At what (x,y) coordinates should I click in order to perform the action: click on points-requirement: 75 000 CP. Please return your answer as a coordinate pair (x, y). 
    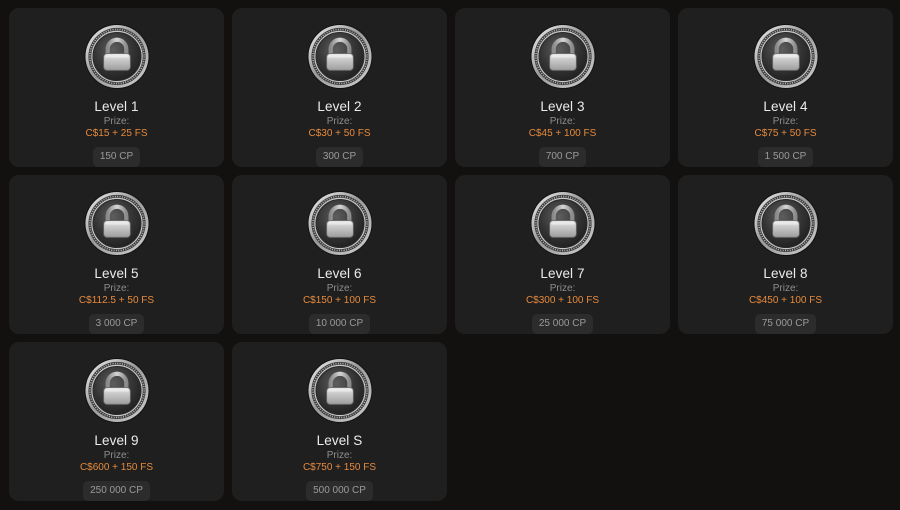
    Looking at the image, I should click on (785, 324).